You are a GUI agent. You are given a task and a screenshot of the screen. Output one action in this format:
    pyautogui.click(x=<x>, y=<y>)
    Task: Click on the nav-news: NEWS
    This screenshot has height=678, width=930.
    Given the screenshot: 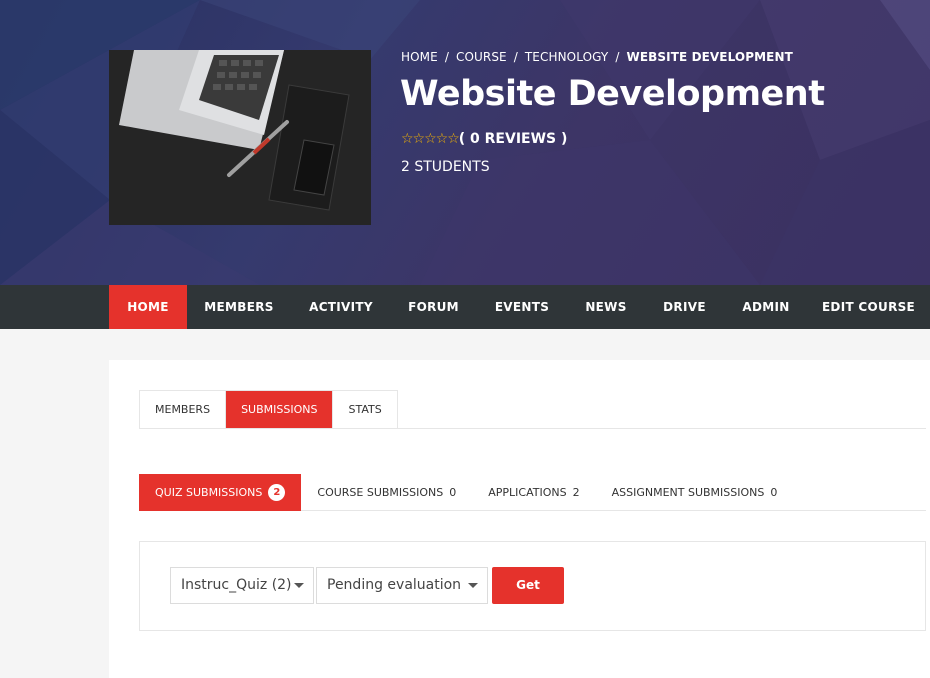 What is the action you would take?
    pyautogui.click(x=606, y=307)
    